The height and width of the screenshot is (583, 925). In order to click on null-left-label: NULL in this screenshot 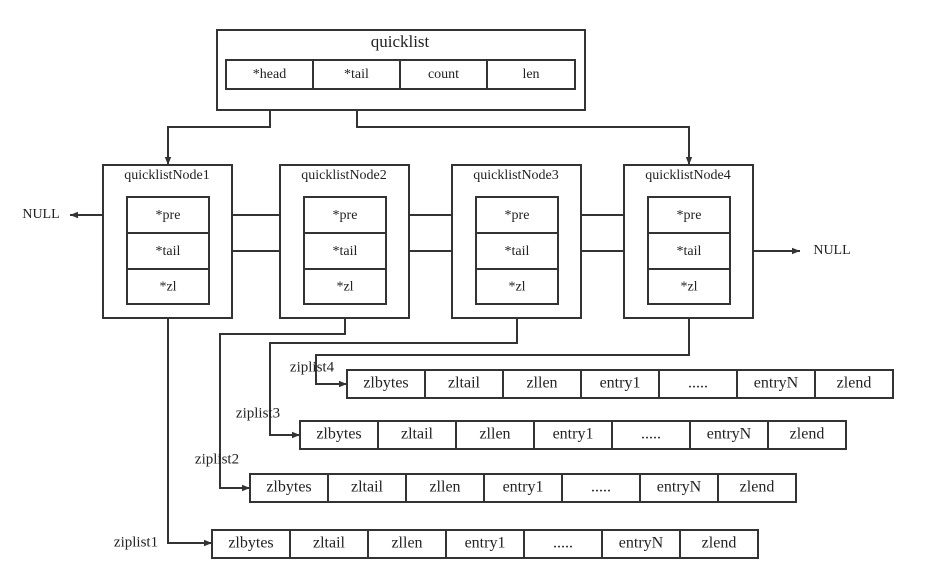, I will do `click(40, 214)`.